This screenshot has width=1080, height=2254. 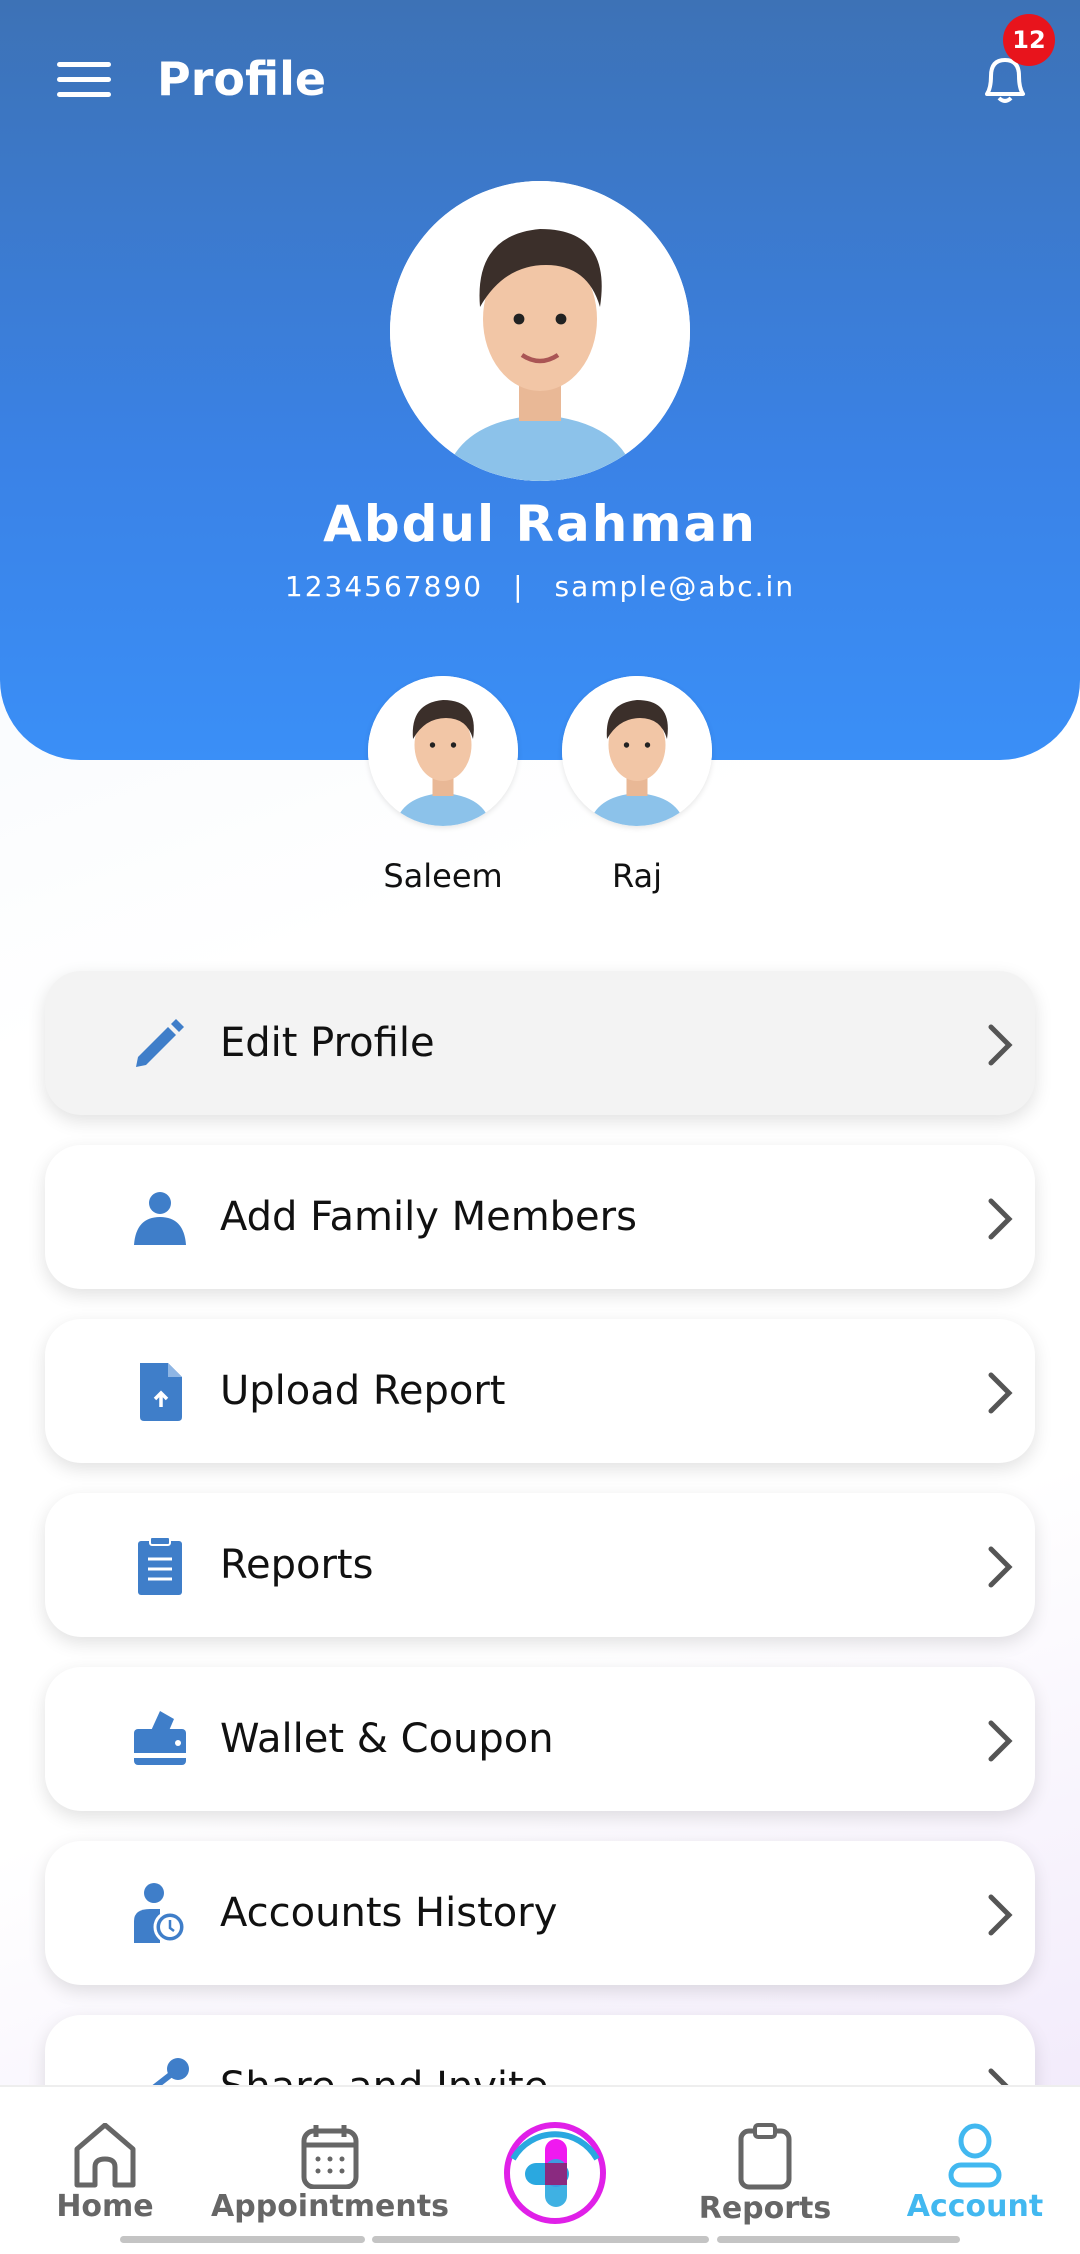 What do you see at coordinates (105, 2206) in the screenshot?
I see `nav-label: Home` at bounding box center [105, 2206].